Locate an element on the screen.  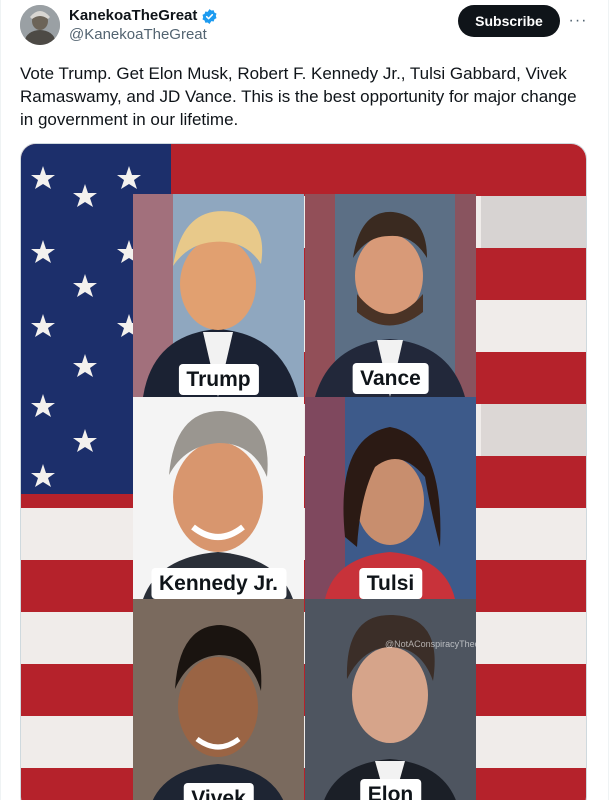
author-name-row: KanekoaTheGreat is located at coordinates (143, 16).